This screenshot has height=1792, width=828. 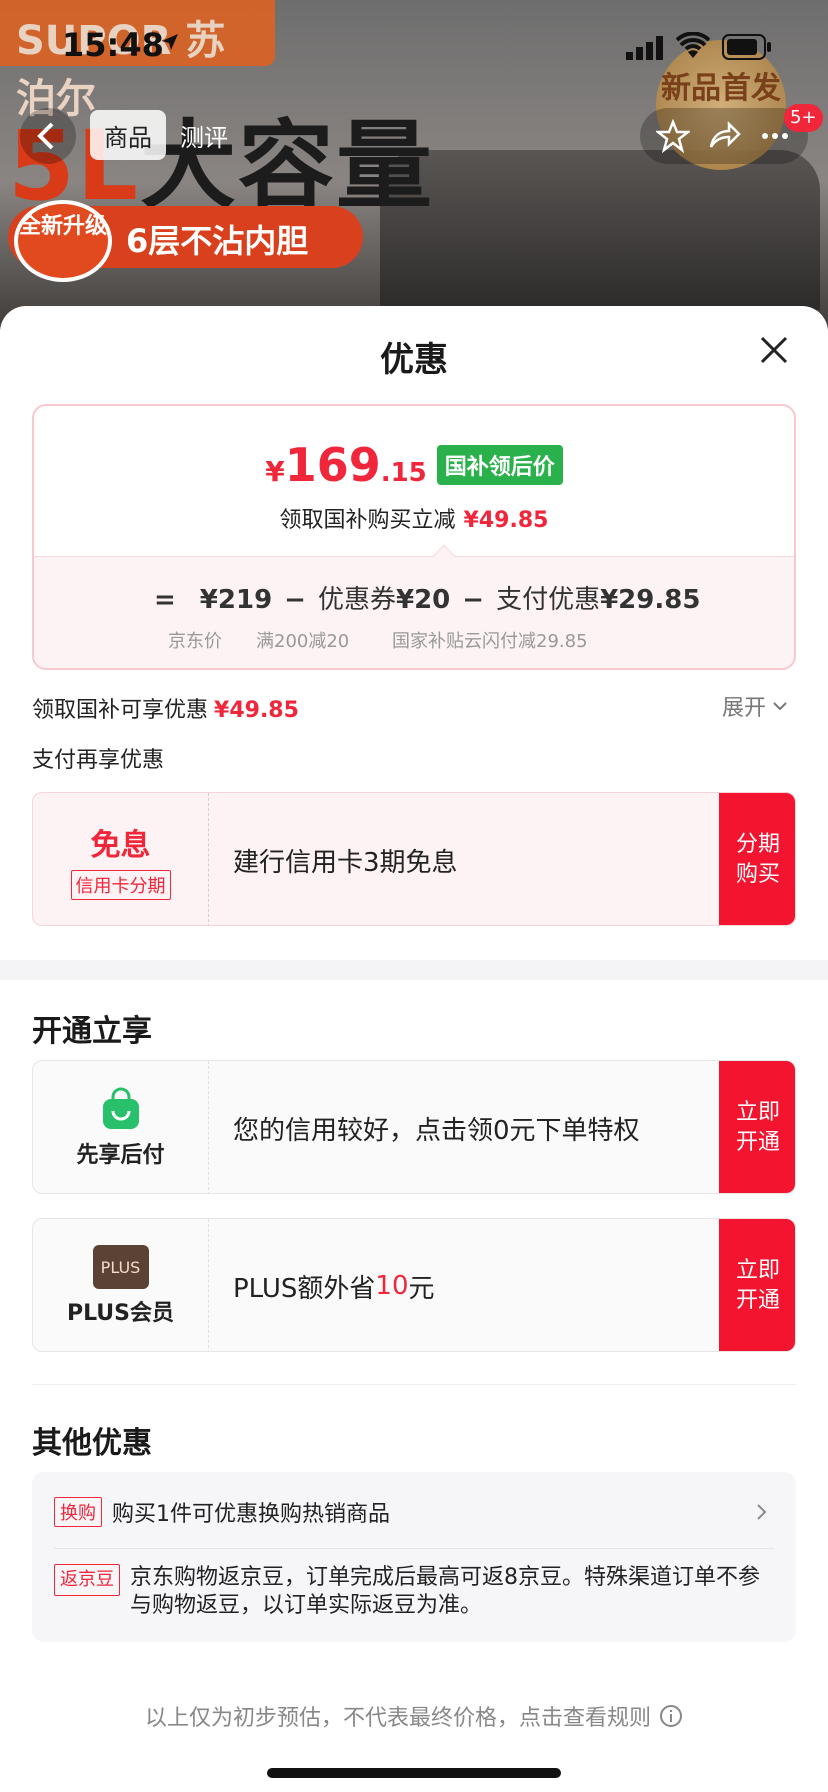 I want to click on status-bar: 15:48, so click(x=414, y=45).